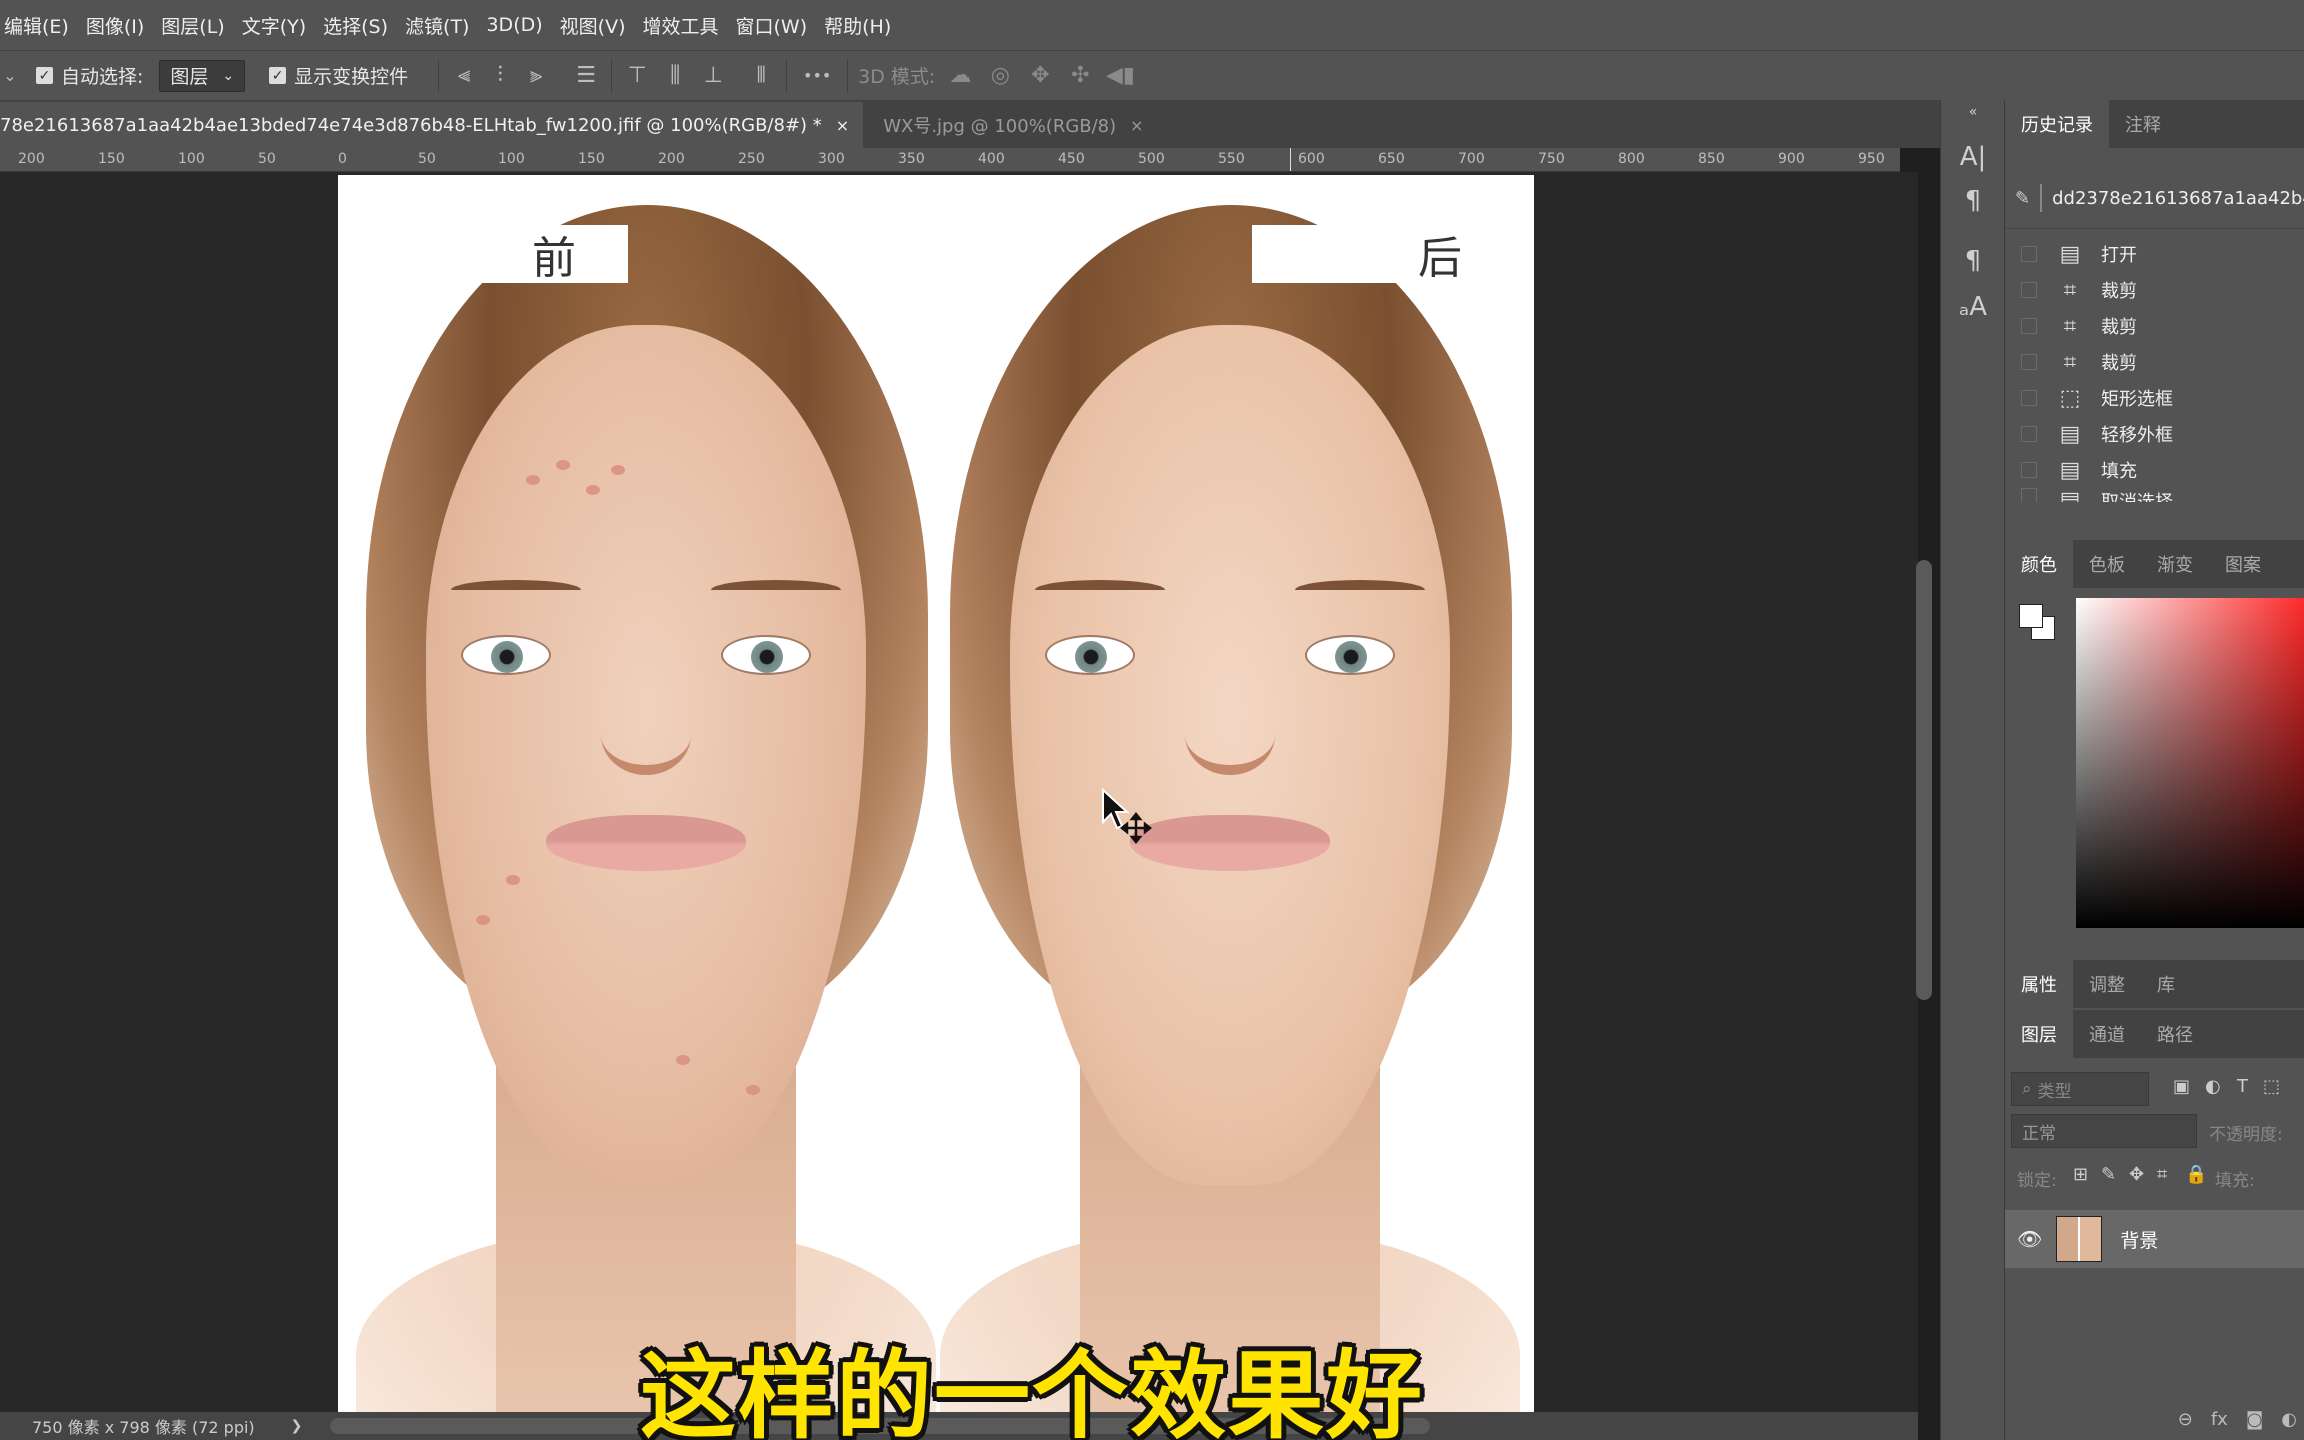 The image size is (2304, 1440). I want to click on history-step-label: 裁剪, so click(2119, 327).